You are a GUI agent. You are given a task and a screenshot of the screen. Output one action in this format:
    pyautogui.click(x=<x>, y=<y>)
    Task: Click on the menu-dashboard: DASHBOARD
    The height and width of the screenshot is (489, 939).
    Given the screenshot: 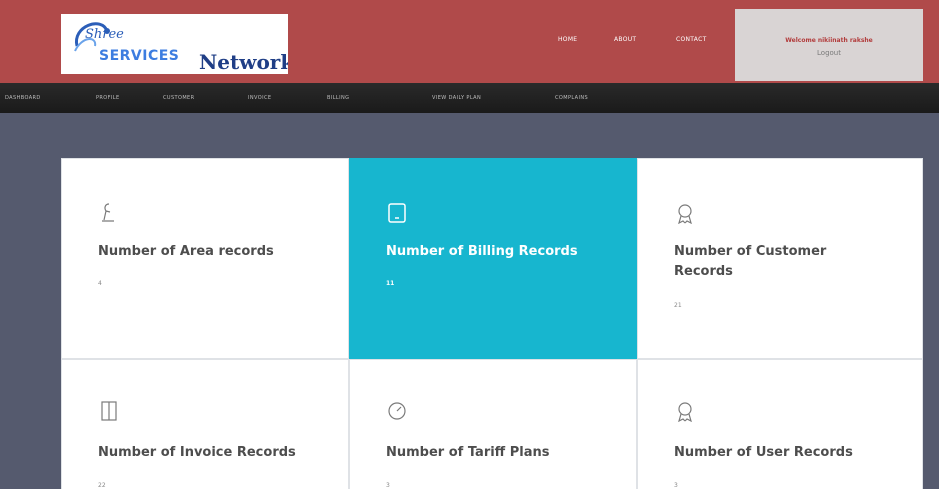 What is the action you would take?
    pyautogui.click(x=23, y=98)
    